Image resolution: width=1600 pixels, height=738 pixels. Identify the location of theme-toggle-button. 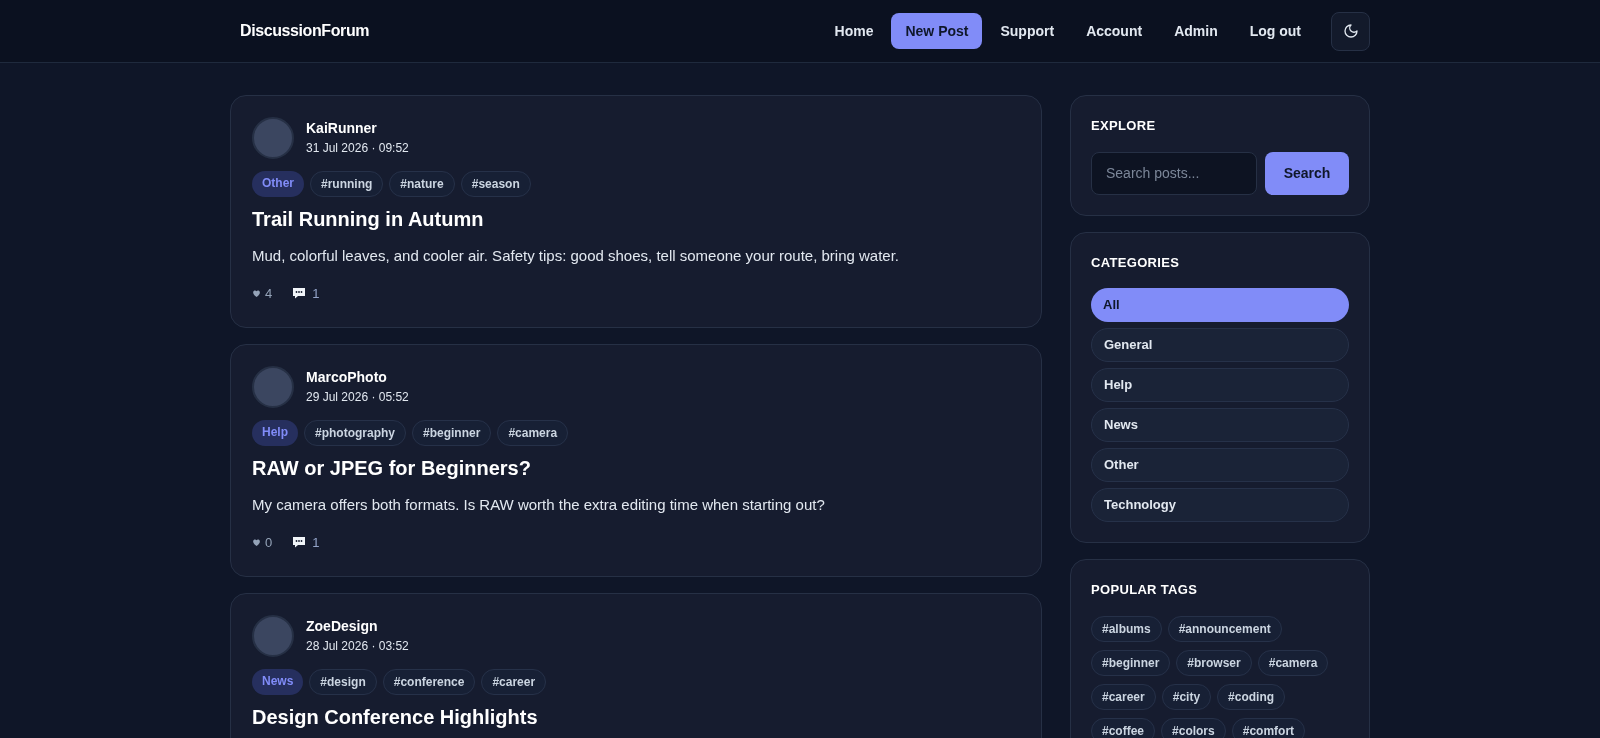
(1350, 31).